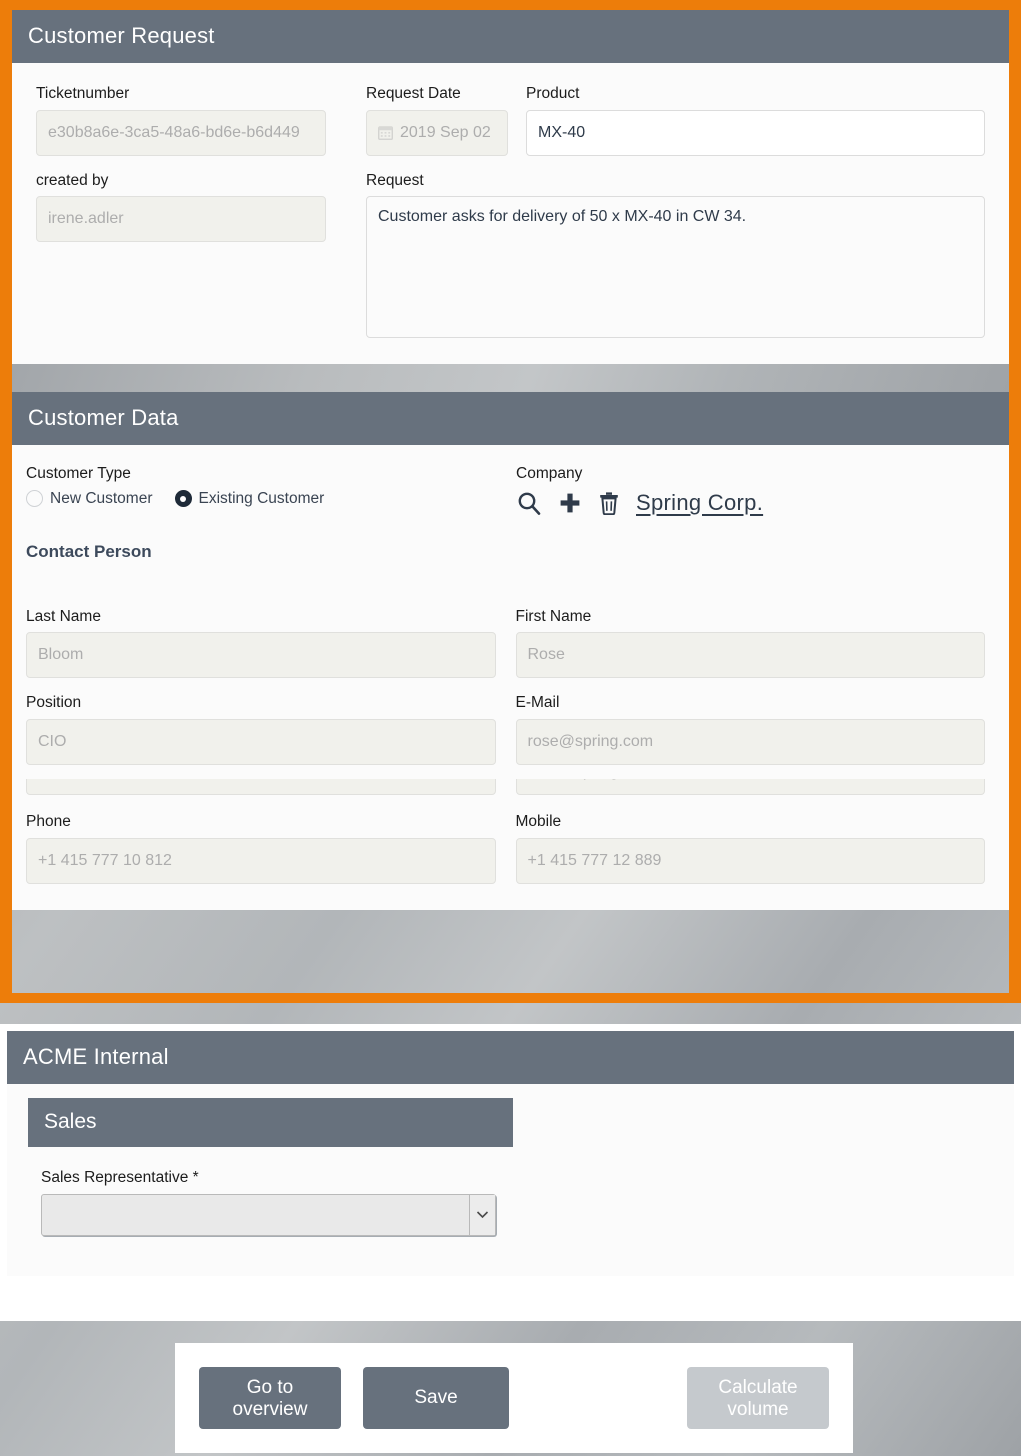 The width and height of the screenshot is (1021, 1456). Describe the element at coordinates (514, 1398) in the screenshot. I see `action-button-bar: Go to overview Save Calculate volume` at that location.